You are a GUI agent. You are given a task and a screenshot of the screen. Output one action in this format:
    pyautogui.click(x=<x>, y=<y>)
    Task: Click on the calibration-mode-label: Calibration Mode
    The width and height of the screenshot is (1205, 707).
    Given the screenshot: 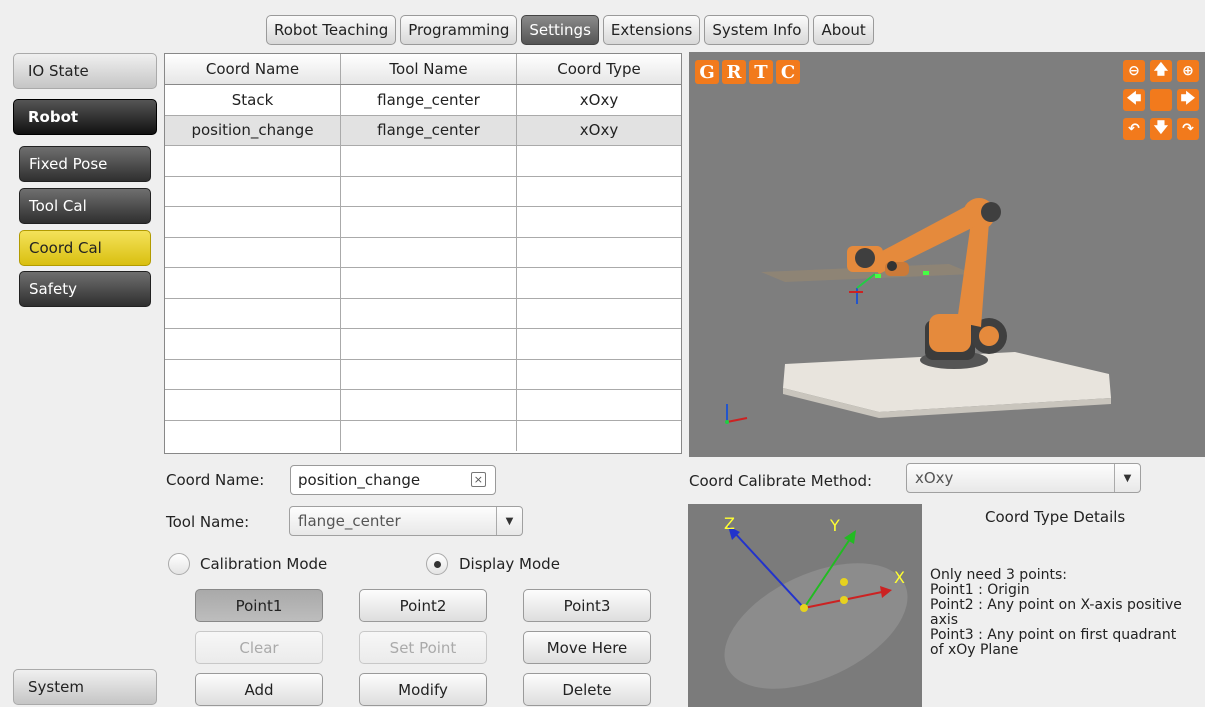 What is the action you would take?
    pyautogui.click(x=264, y=564)
    